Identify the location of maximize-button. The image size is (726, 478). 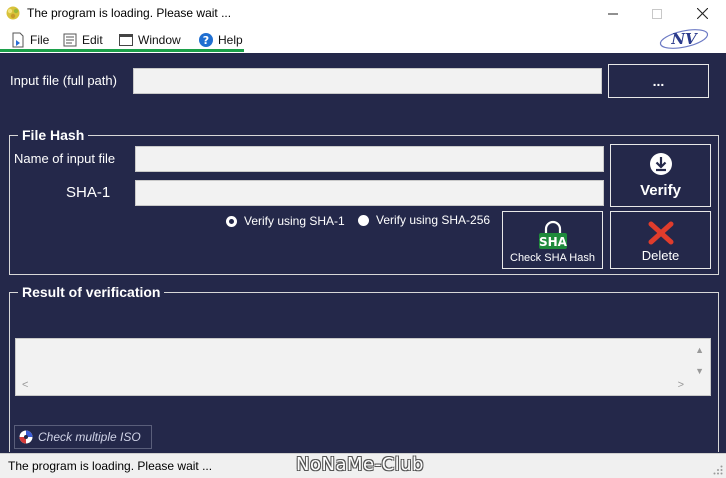
(657, 13).